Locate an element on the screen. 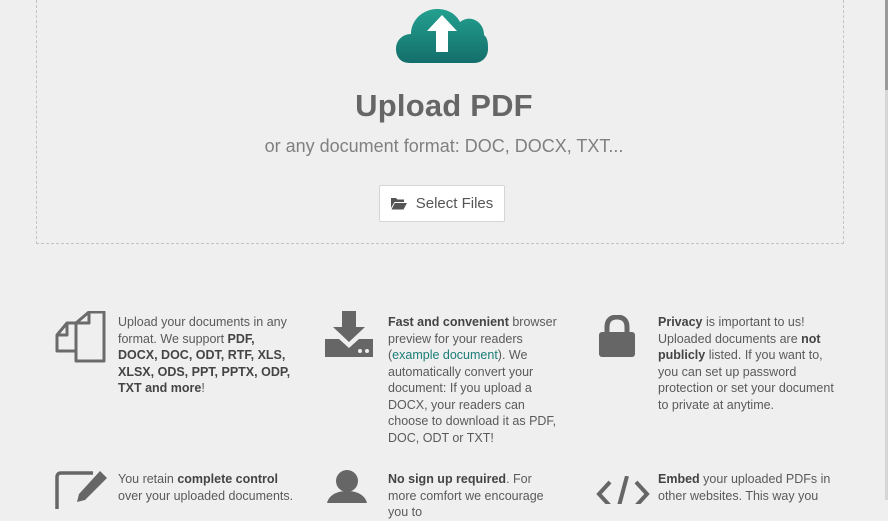  user-icon is located at coordinates (347, 486).